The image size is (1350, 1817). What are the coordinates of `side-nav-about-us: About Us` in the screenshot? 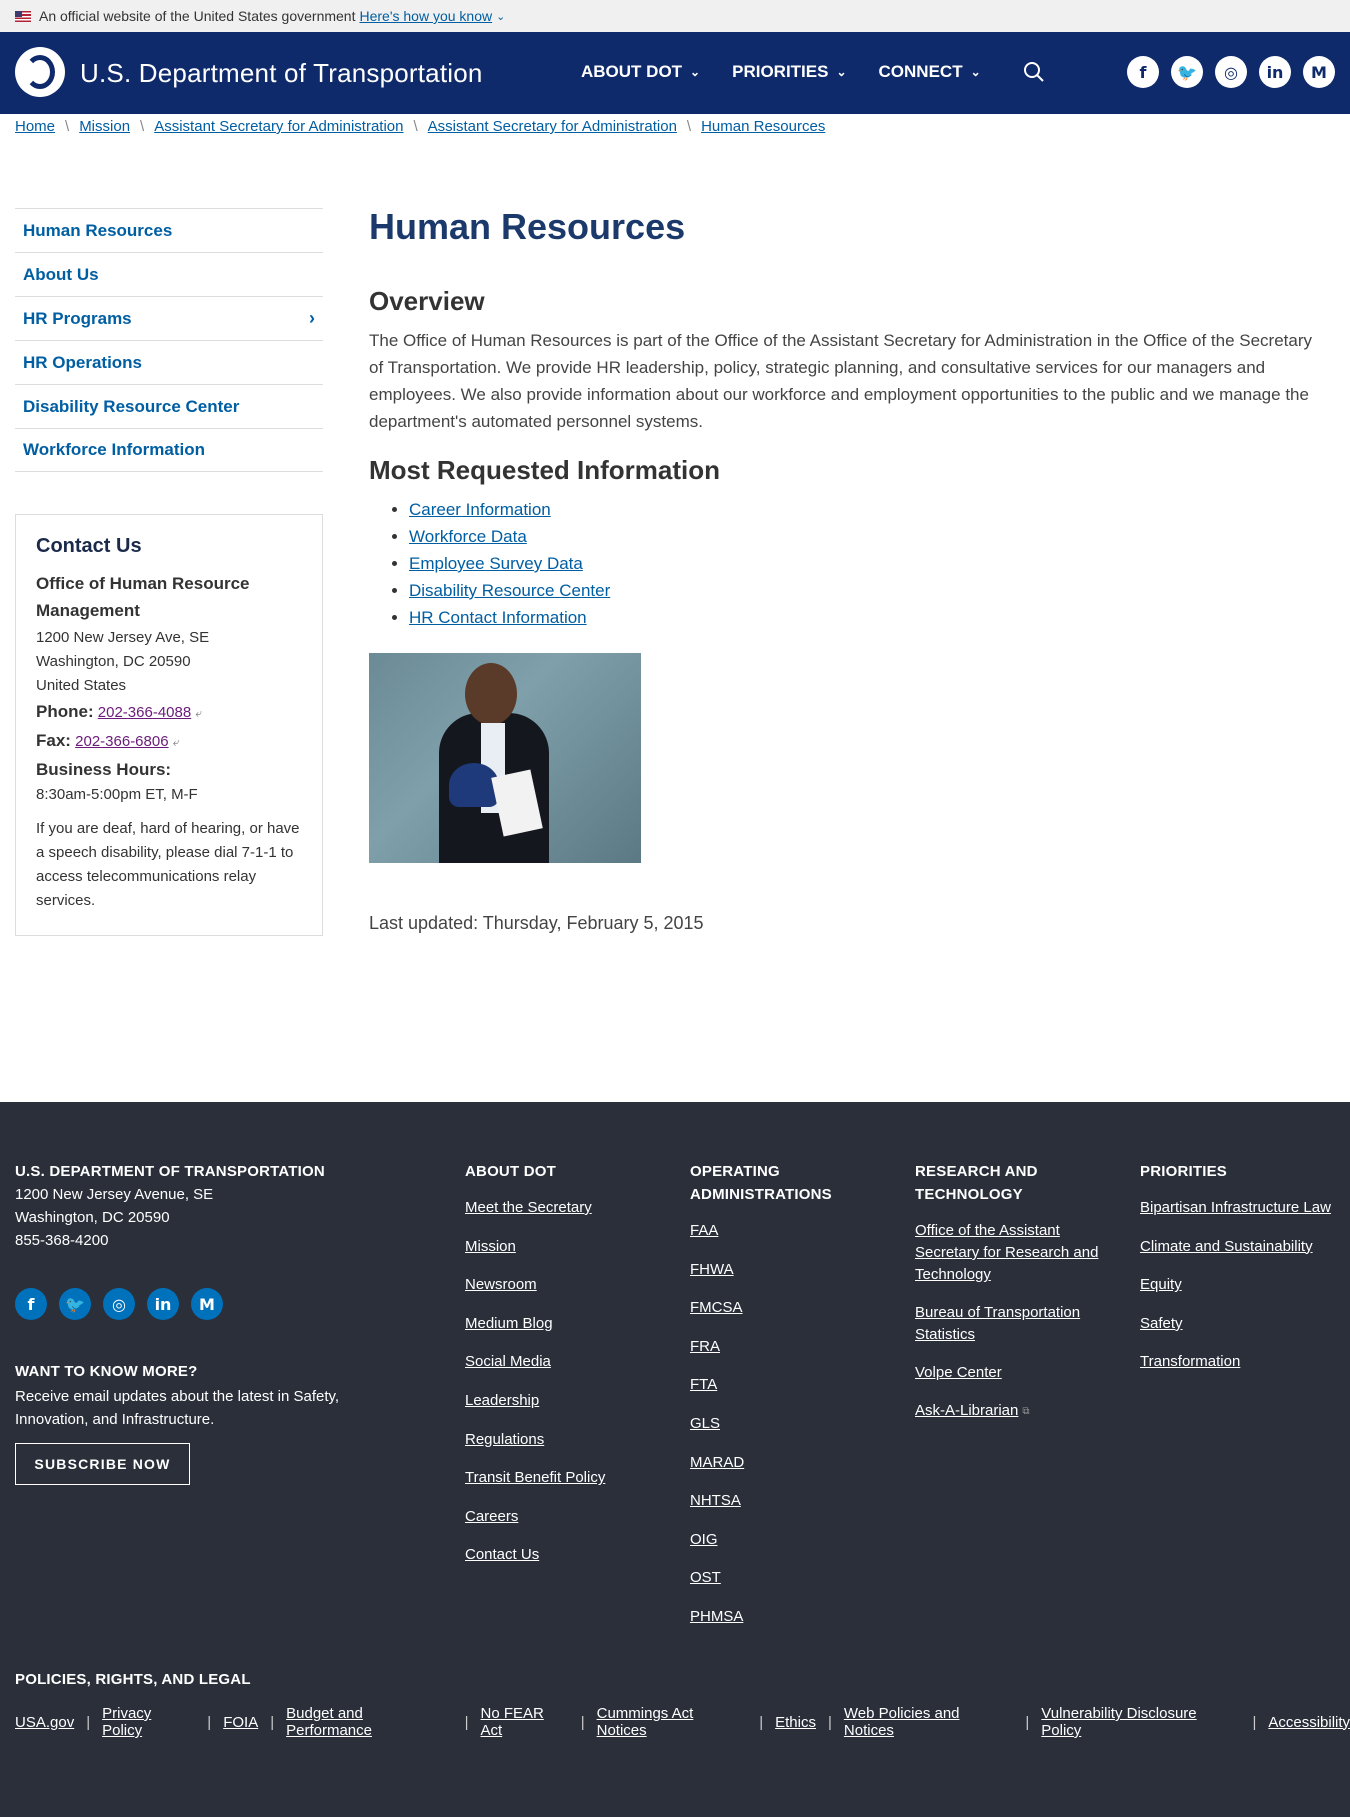 It's located at (169, 274).